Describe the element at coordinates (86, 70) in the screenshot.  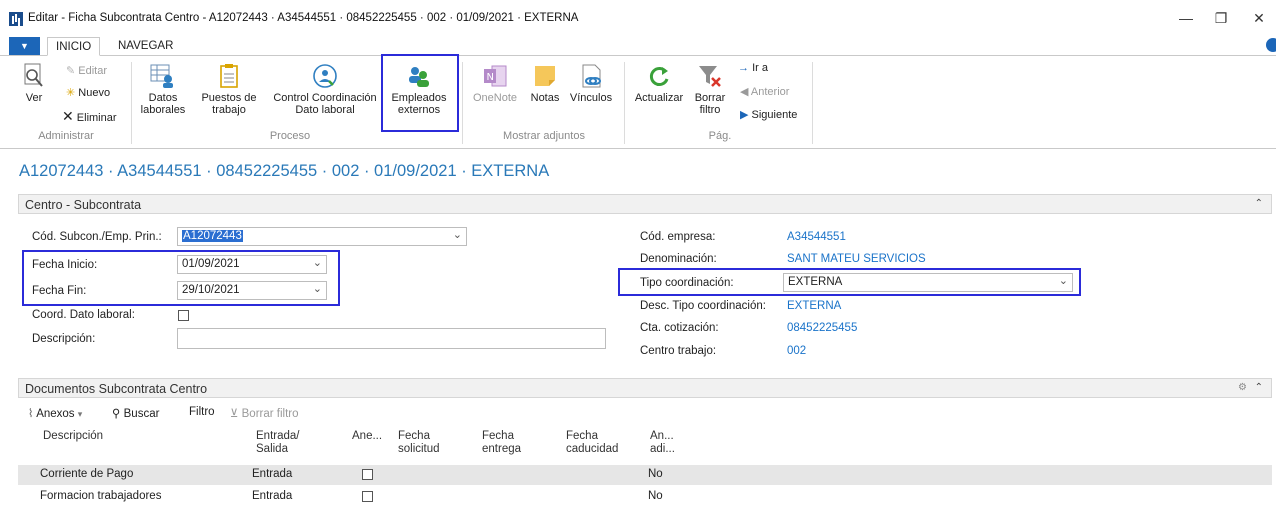
I see `editar-button: ✎ Editar` at that location.